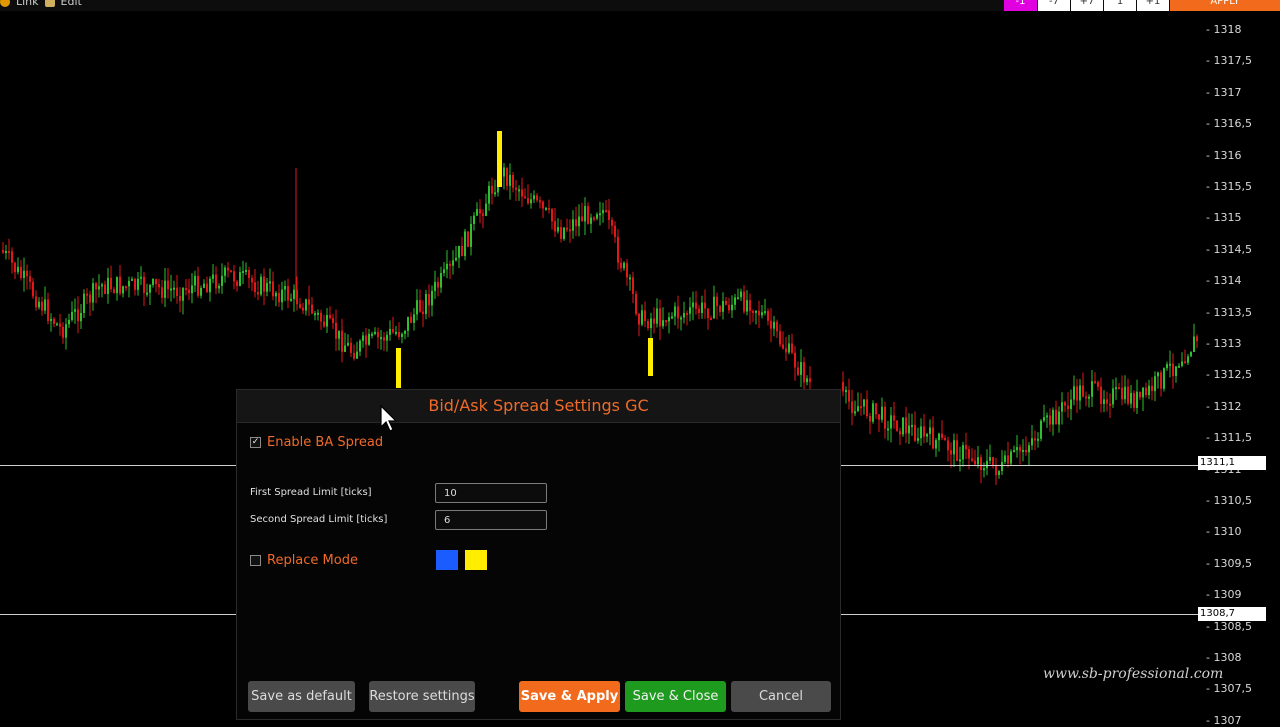  What do you see at coordinates (27, 4) in the screenshot?
I see `link-label: Link` at bounding box center [27, 4].